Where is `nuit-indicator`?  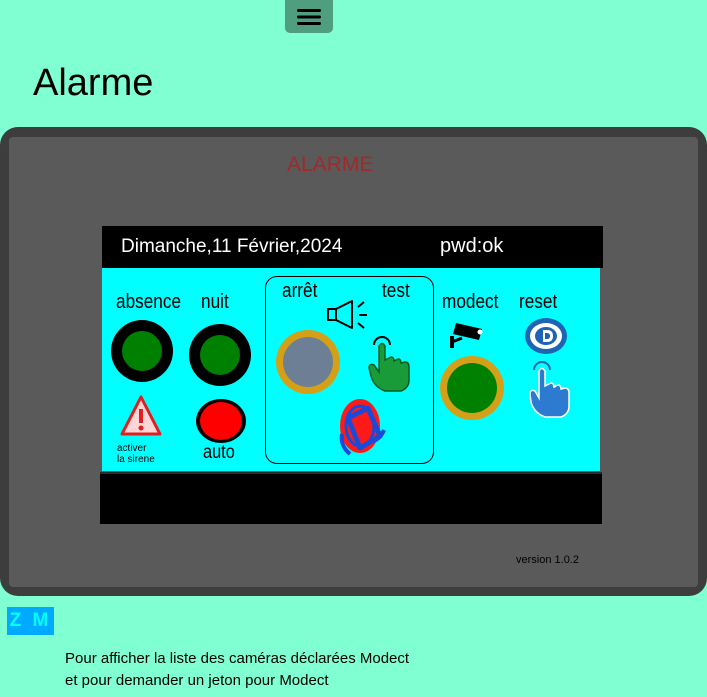
nuit-indicator is located at coordinates (220, 355).